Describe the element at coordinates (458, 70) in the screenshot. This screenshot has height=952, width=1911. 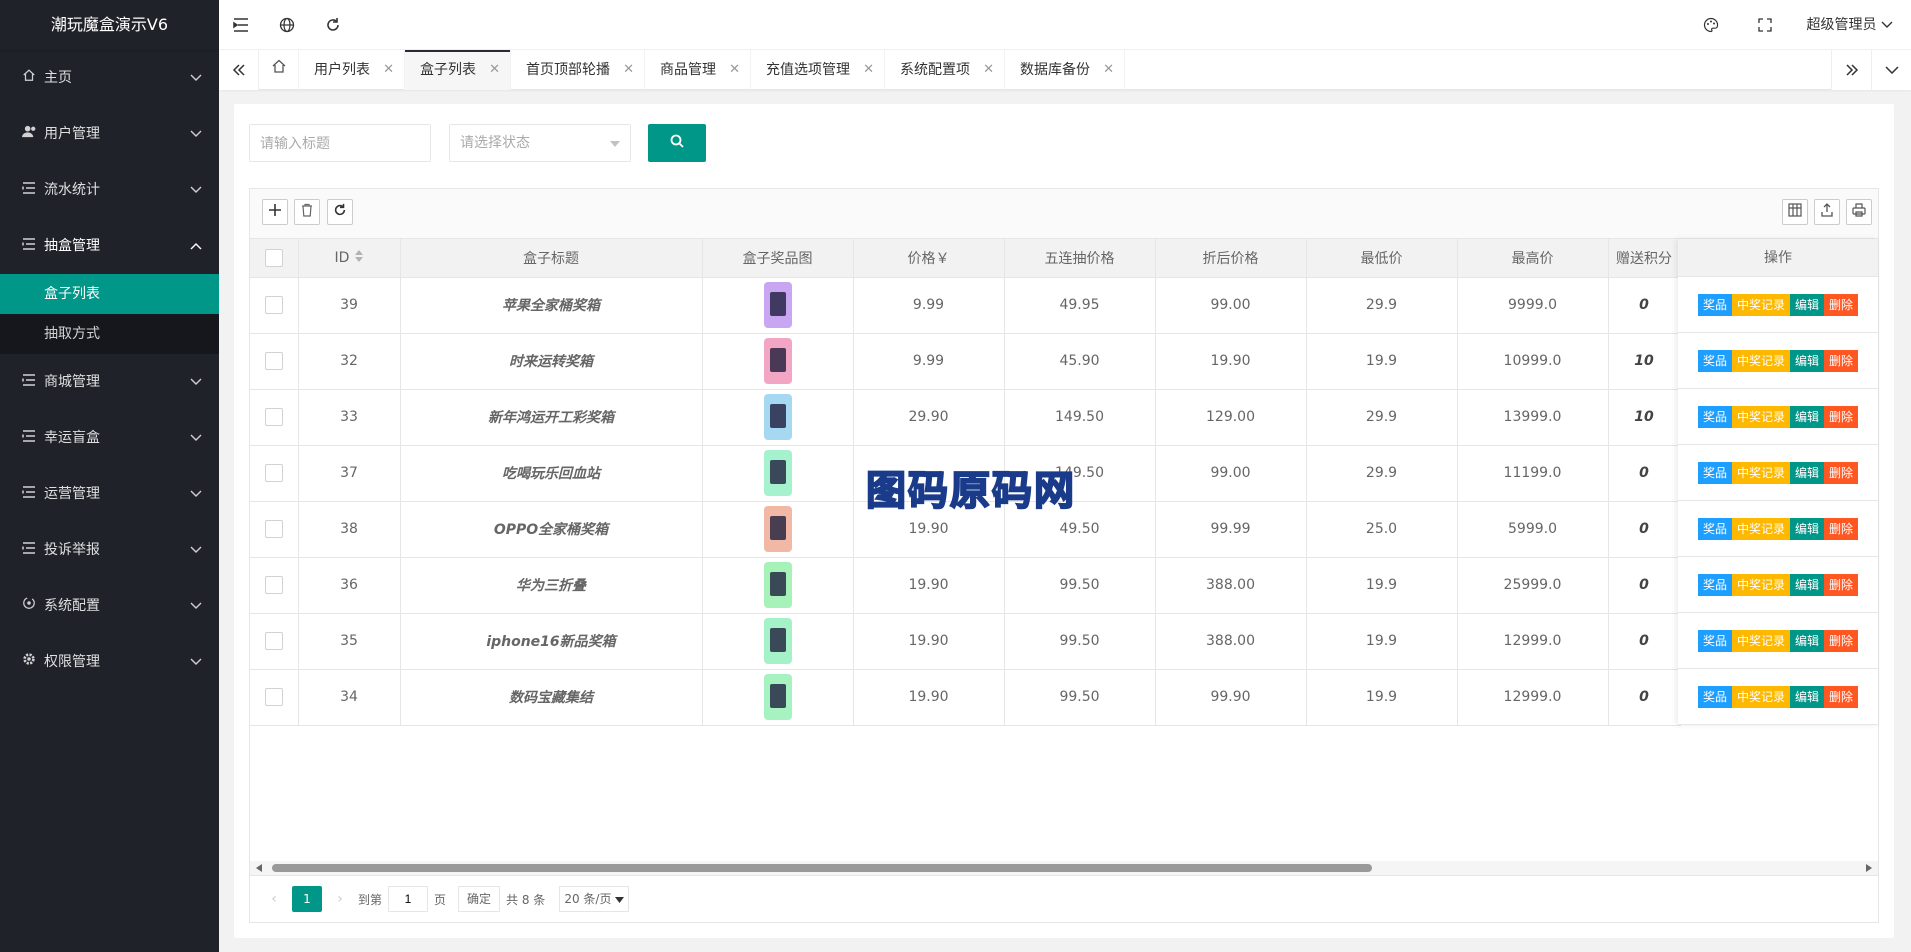
I see `tab-1: 盒子列表 ✕` at that location.